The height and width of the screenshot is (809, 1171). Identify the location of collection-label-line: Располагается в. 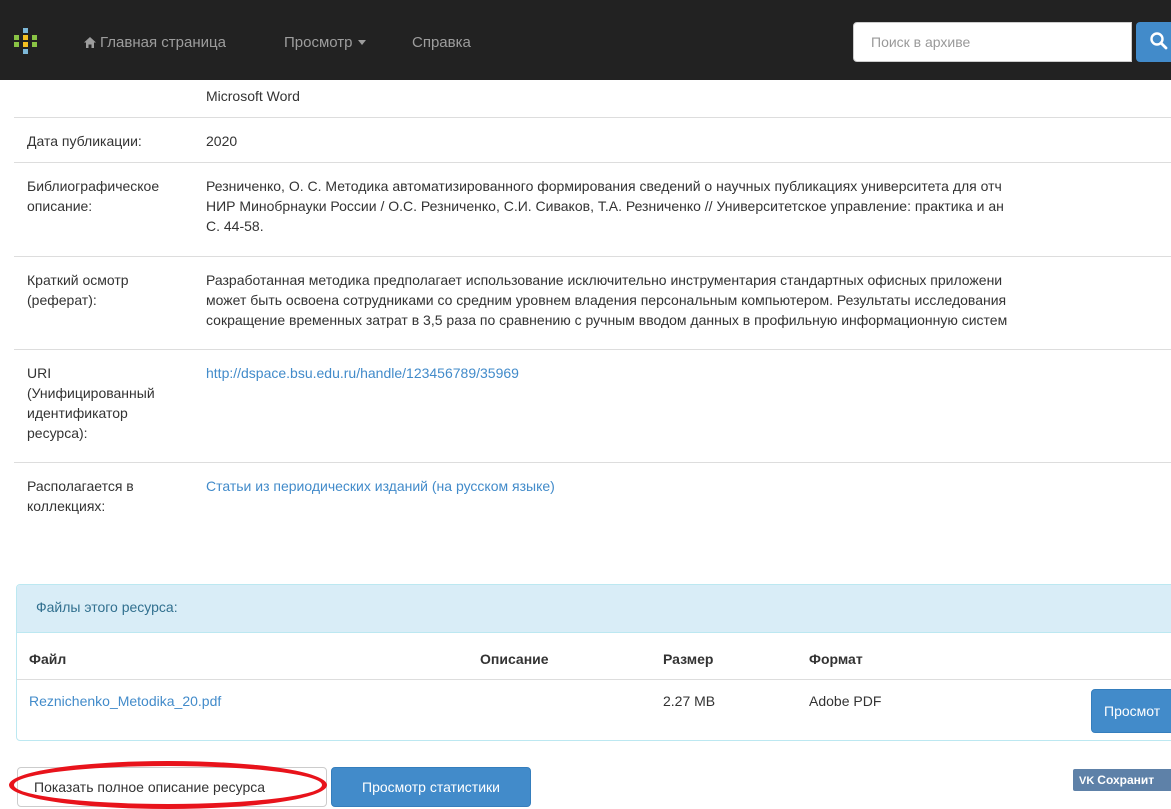
(80, 486).